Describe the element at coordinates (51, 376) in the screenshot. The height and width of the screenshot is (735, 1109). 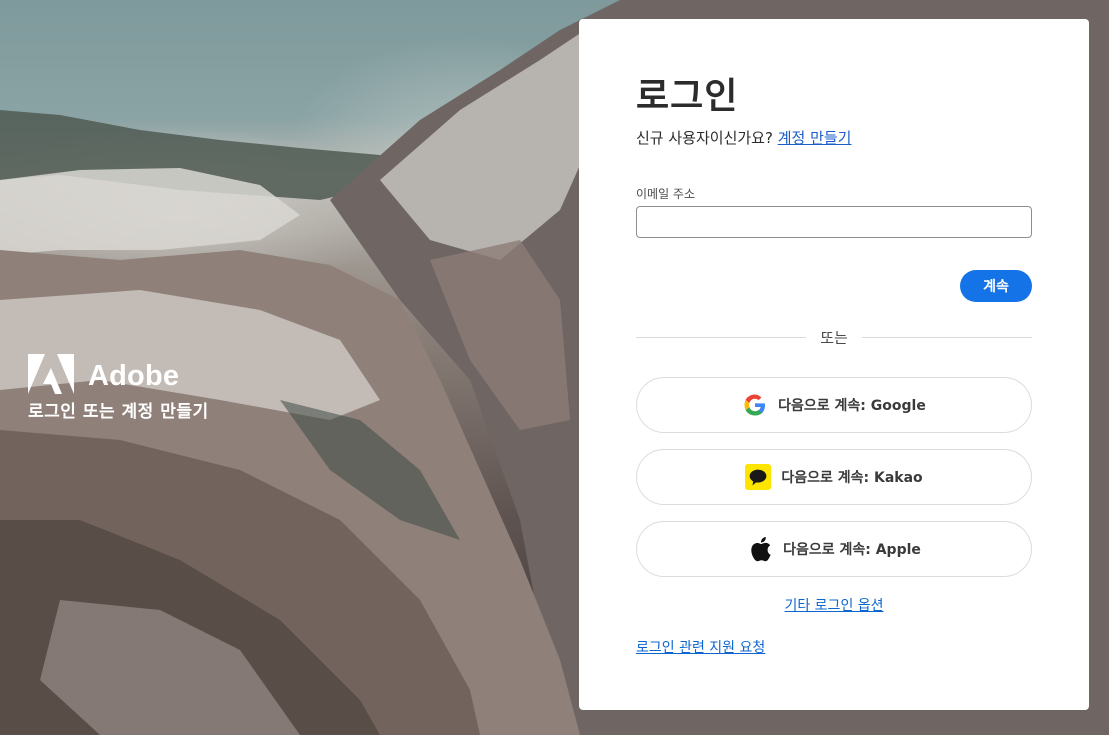
I see `adobe-logo-icon` at that location.